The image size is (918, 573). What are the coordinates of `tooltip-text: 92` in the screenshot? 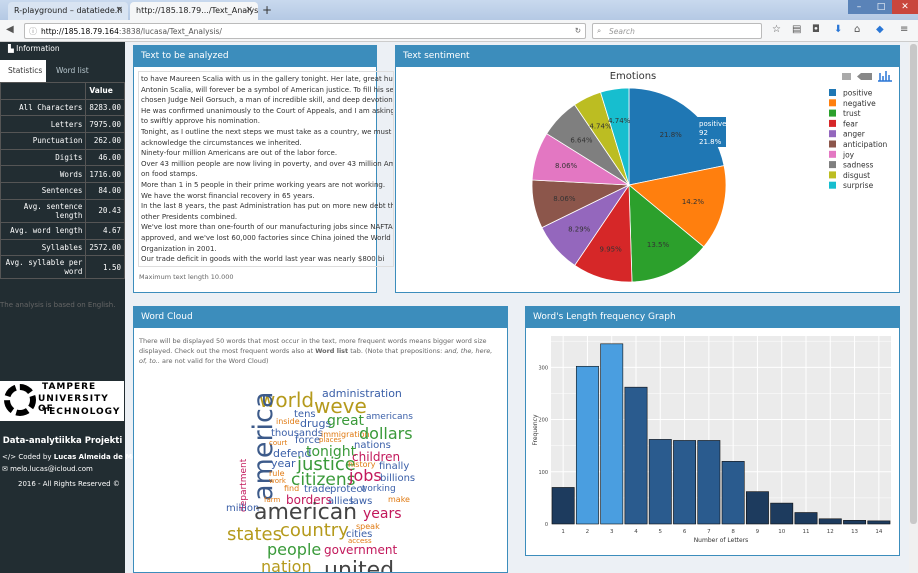 It's located at (703, 133).